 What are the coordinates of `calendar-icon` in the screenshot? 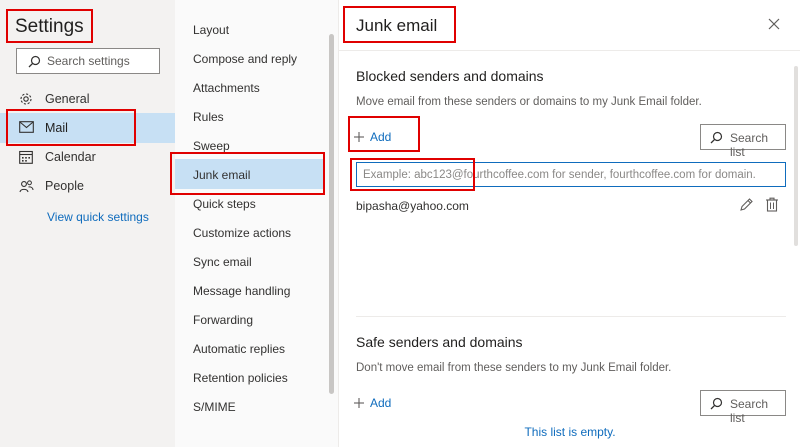 It's located at (26, 158).